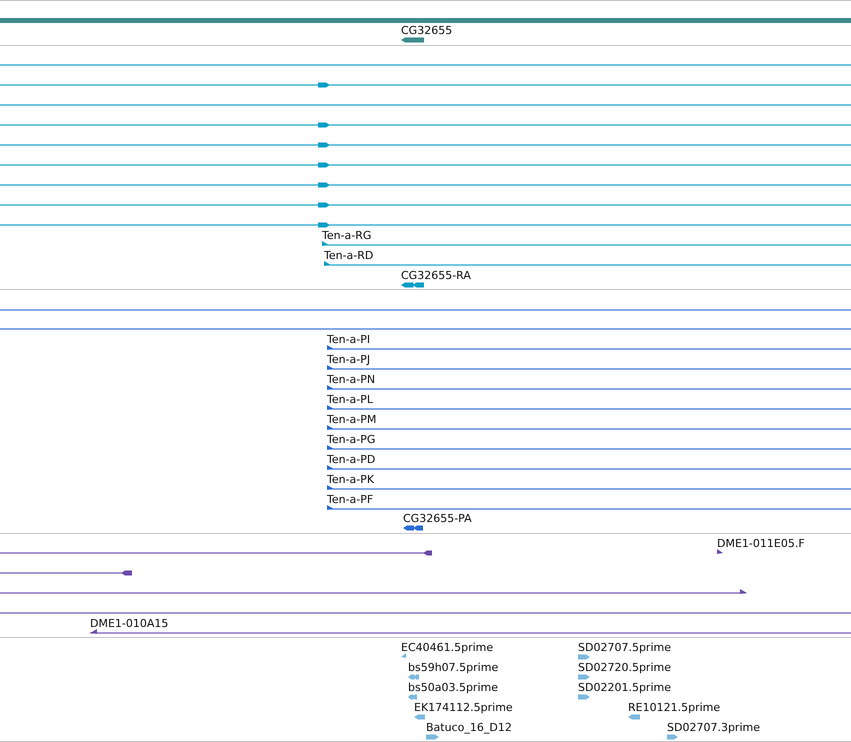 The image size is (851, 742). I want to click on feature-label: Ten-a-PN, so click(351, 379).